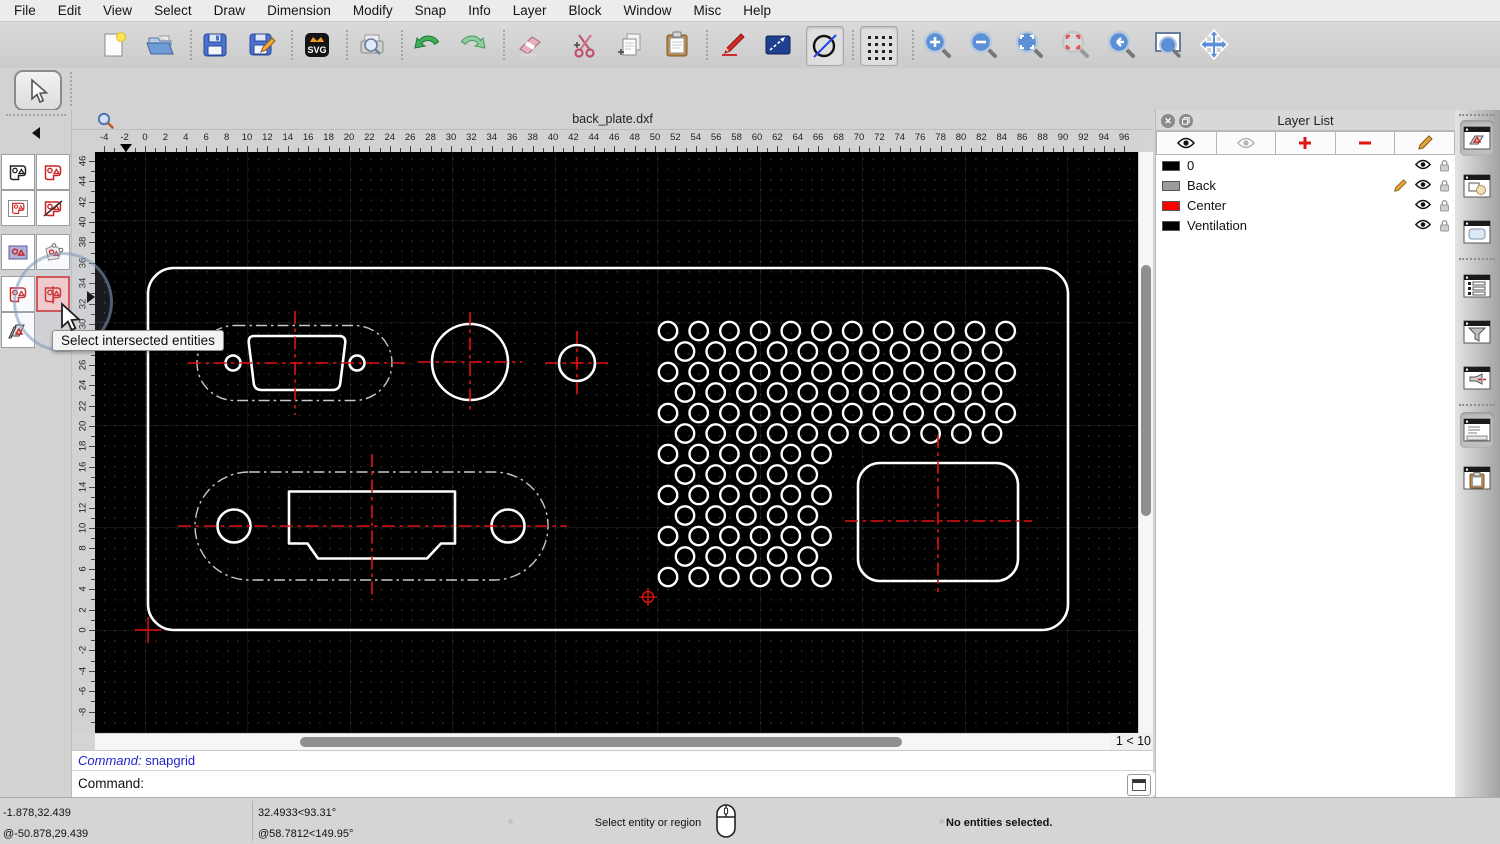 This screenshot has width=1500, height=844. I want to click on ruler-label: 38, so click(83, 242).